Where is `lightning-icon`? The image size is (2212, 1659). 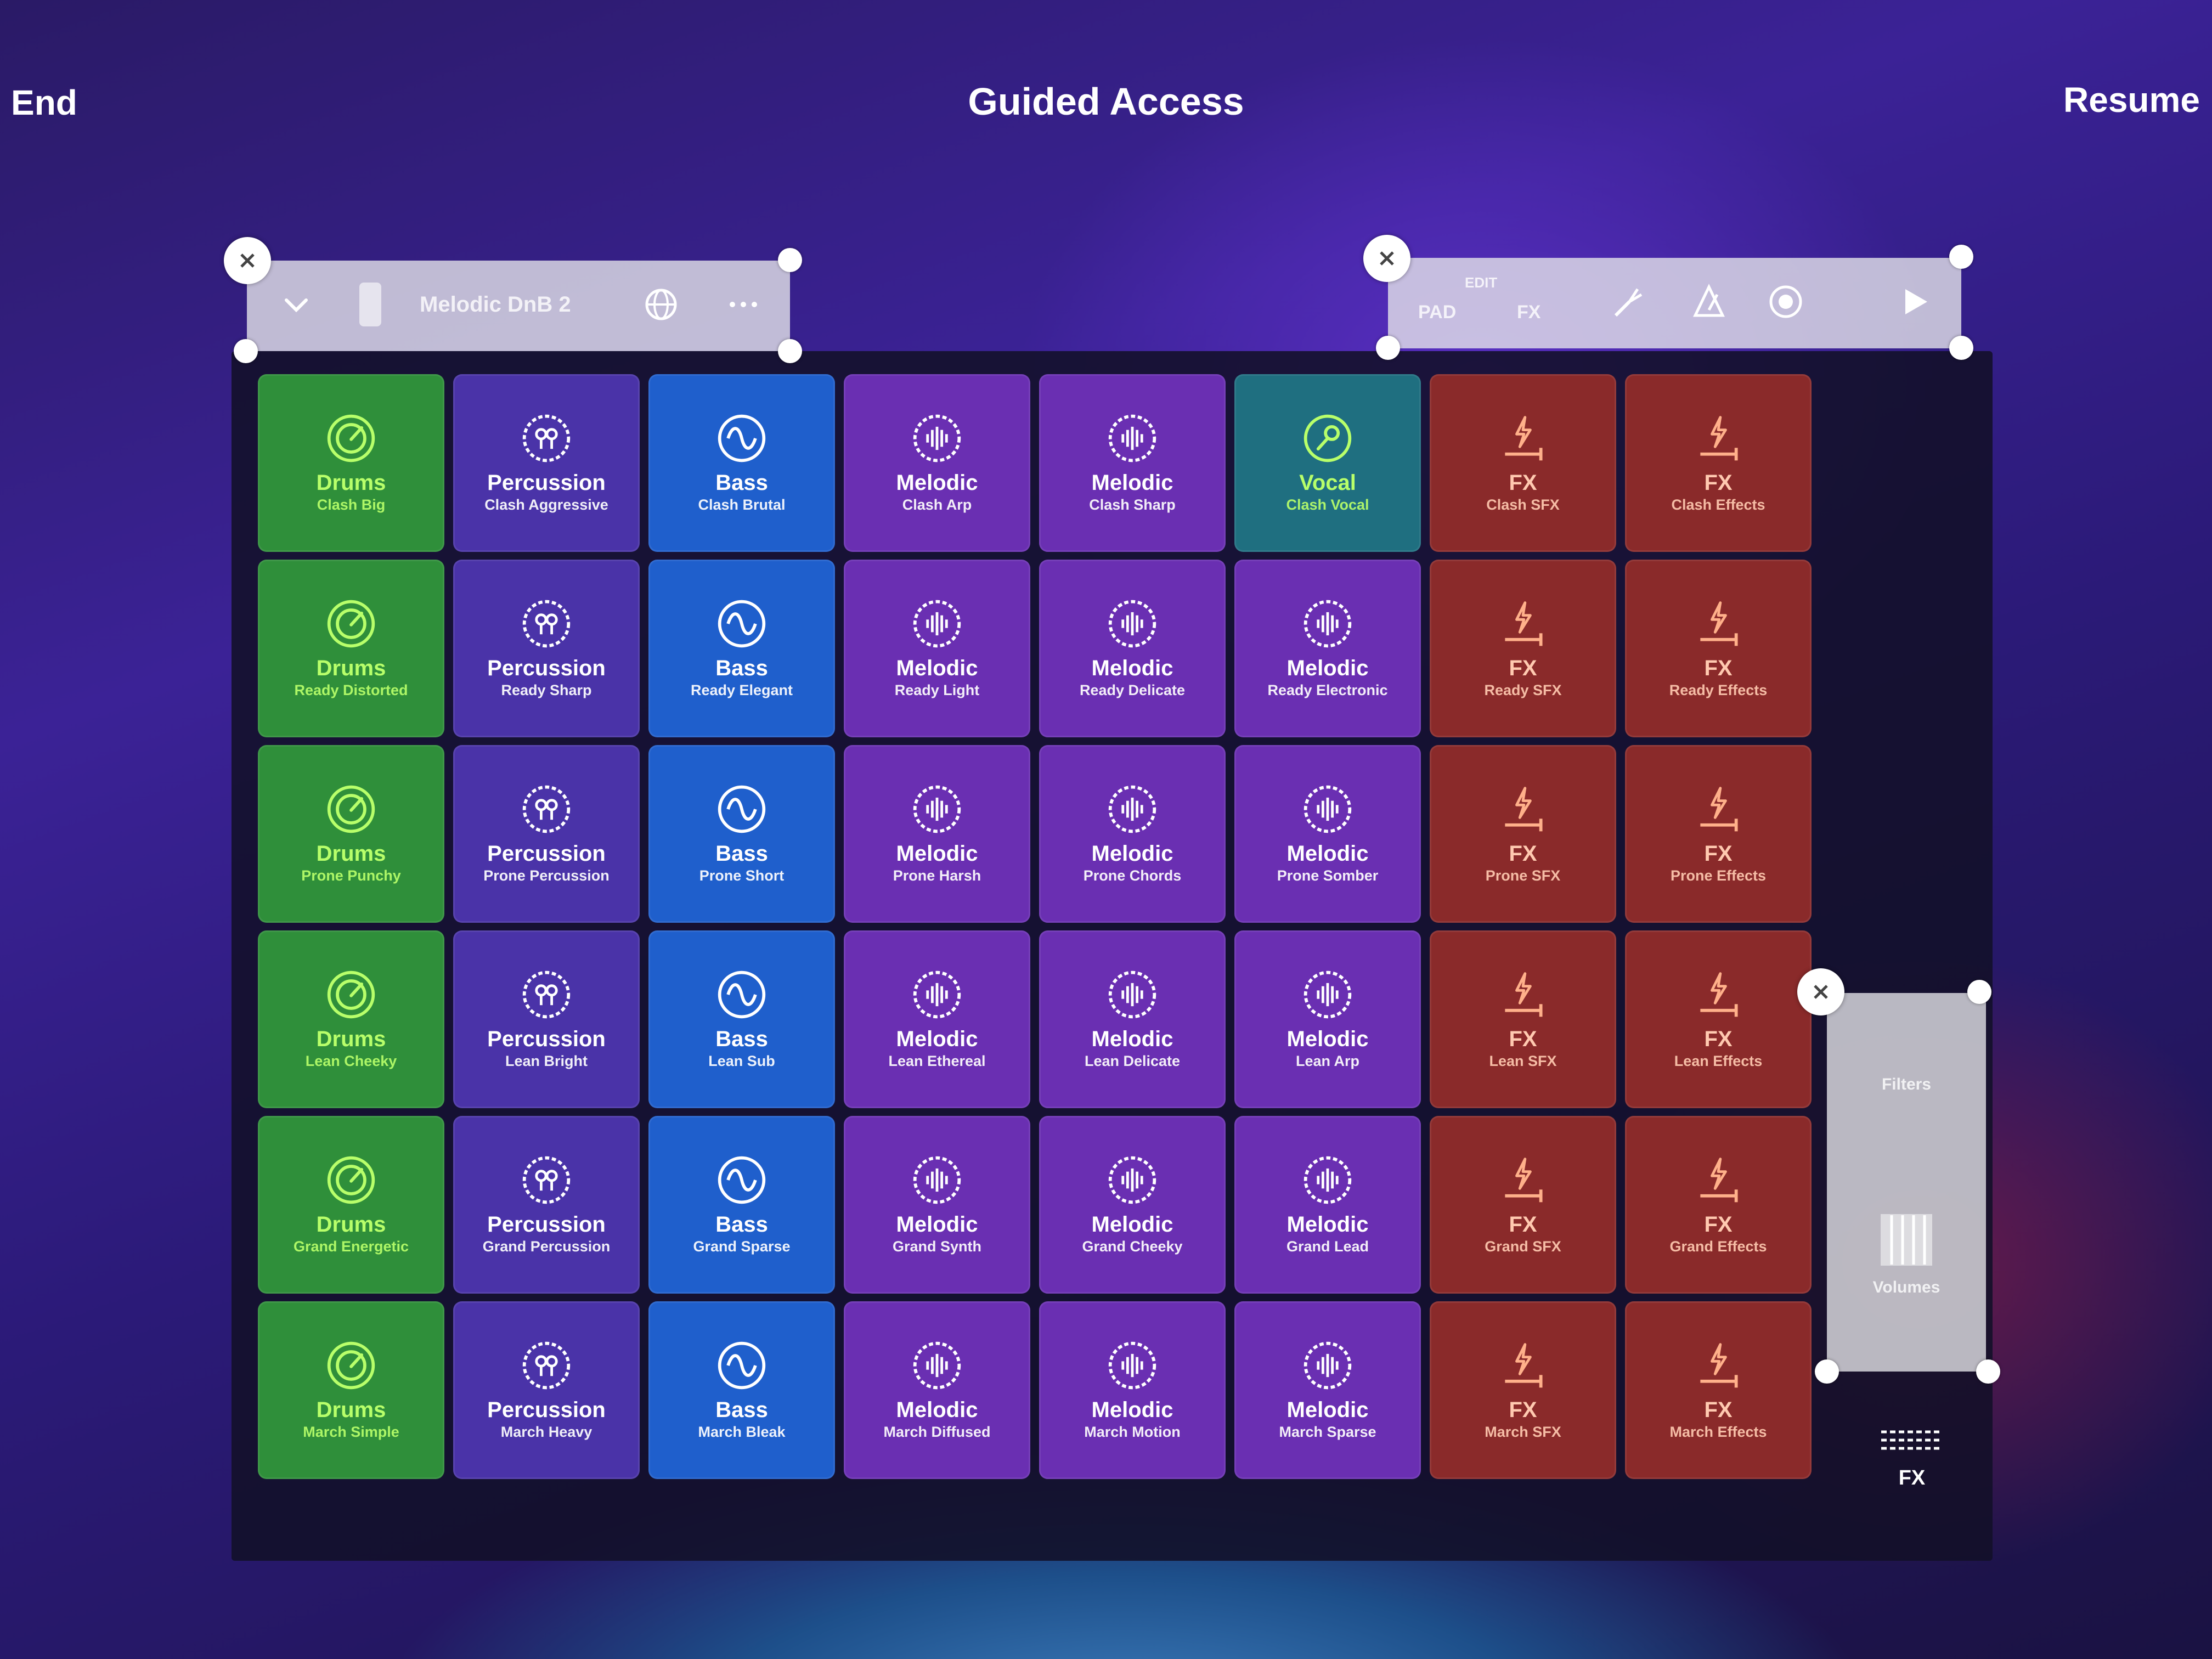 lightning-icon is located at coordinates (1719, 623).